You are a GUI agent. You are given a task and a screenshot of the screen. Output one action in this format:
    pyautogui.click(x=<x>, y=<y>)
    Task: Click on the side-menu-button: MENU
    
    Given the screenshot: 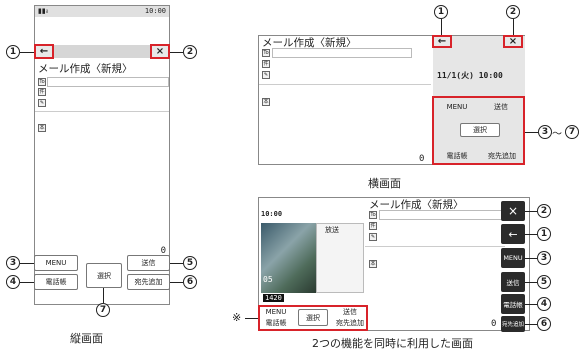 What is the action you would take?
    pyautogui.click(x=513, y=258)
    